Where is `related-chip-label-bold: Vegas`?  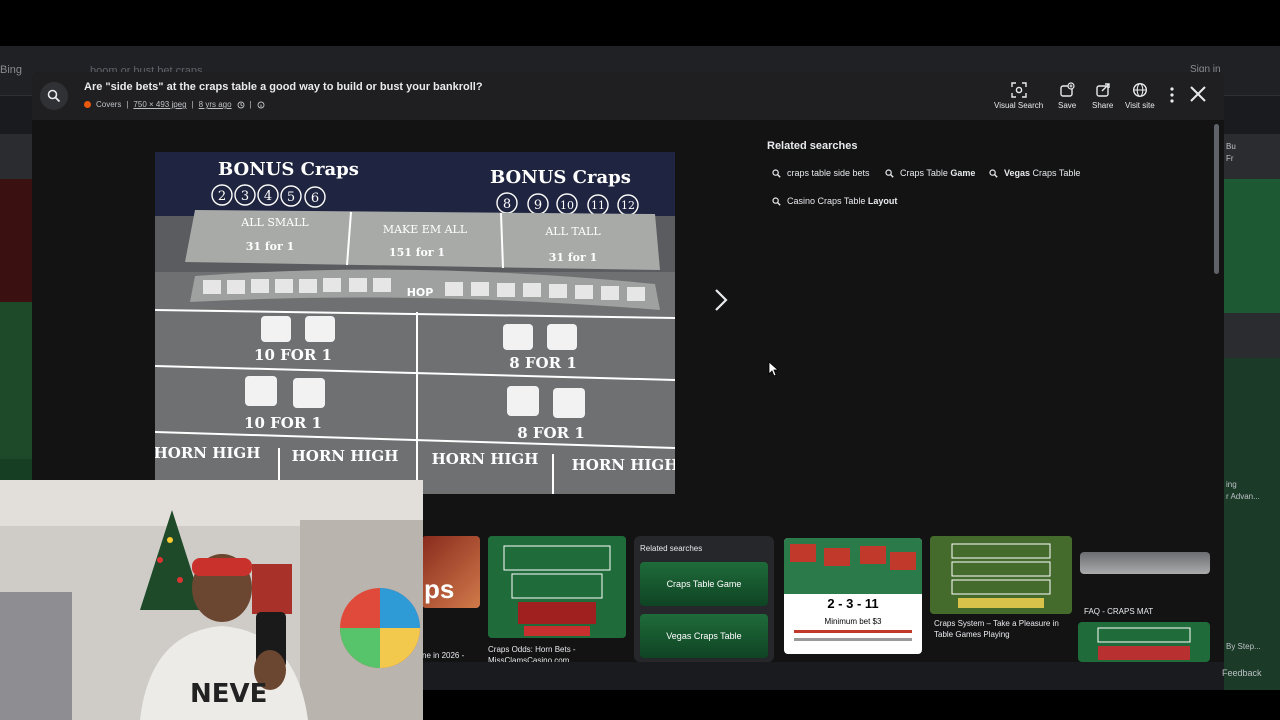
related-chip-label-bold: Vegas is located at coordinates (1017, 173).